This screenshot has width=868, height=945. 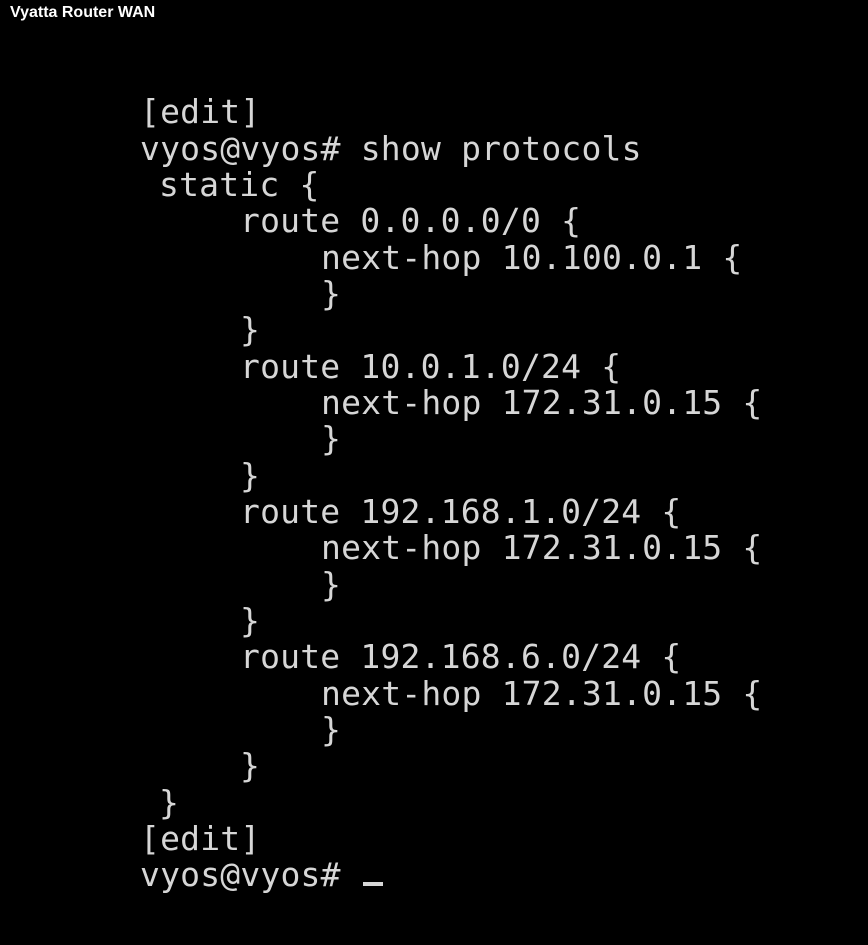 What do you see at coordinates (372, 884) in the screenshot?
I see `terminal-cursor` at bounding box center [372, 884].